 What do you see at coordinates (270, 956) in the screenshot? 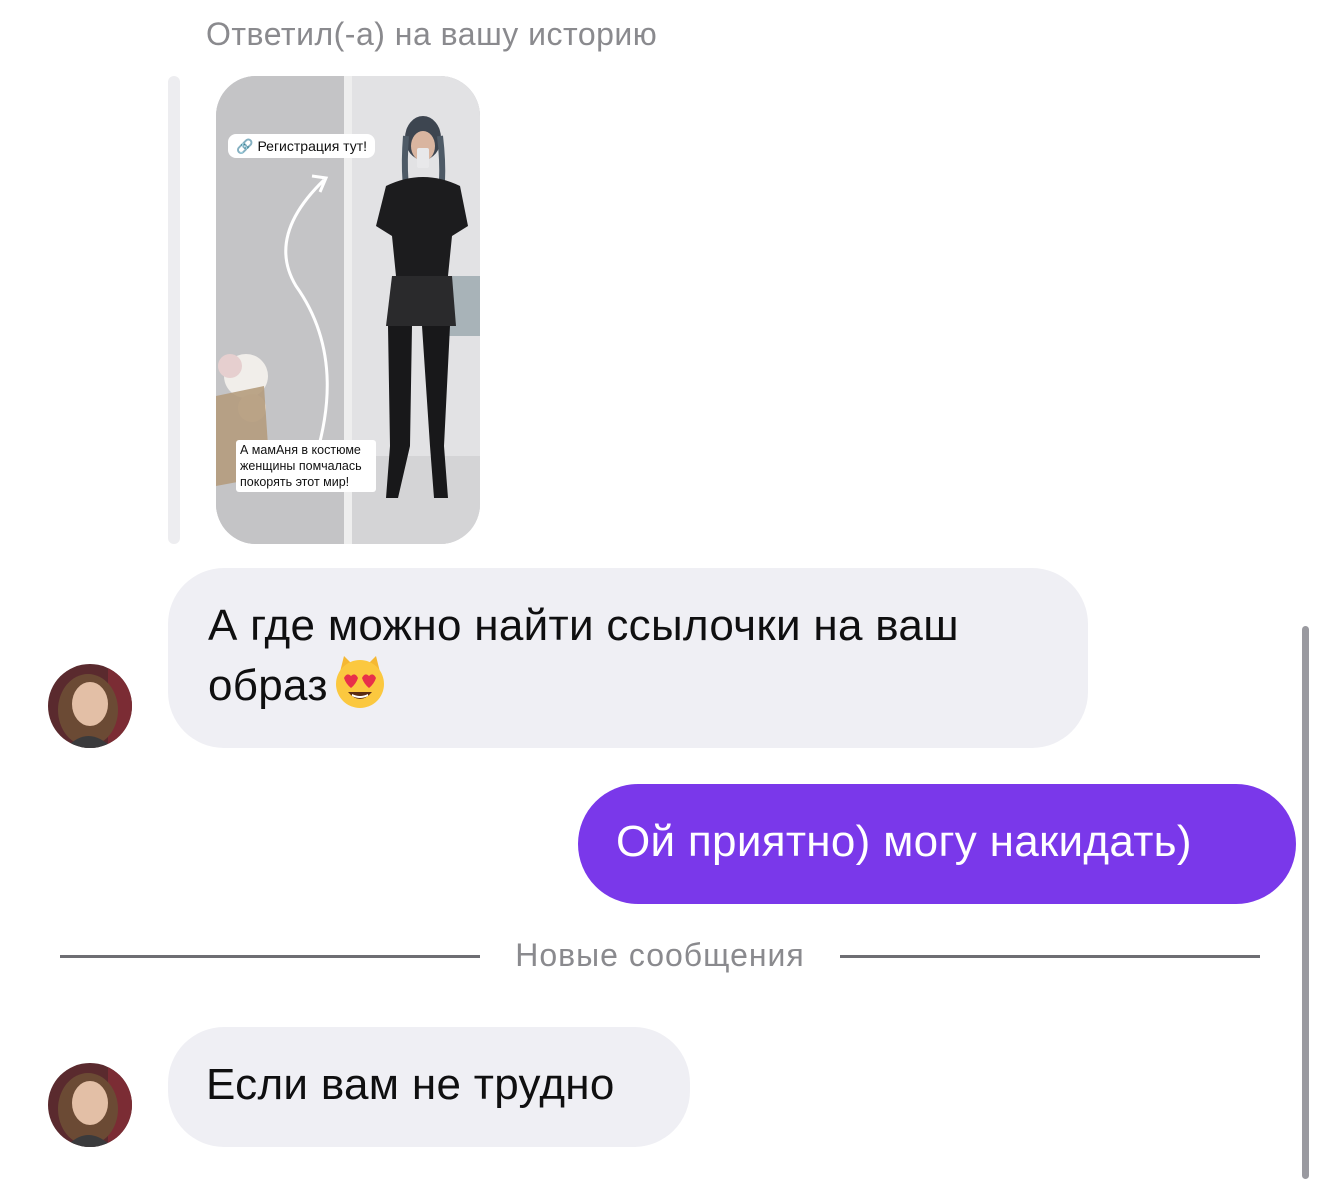
I see `divider-line-left` at bounding box center [270, 956].